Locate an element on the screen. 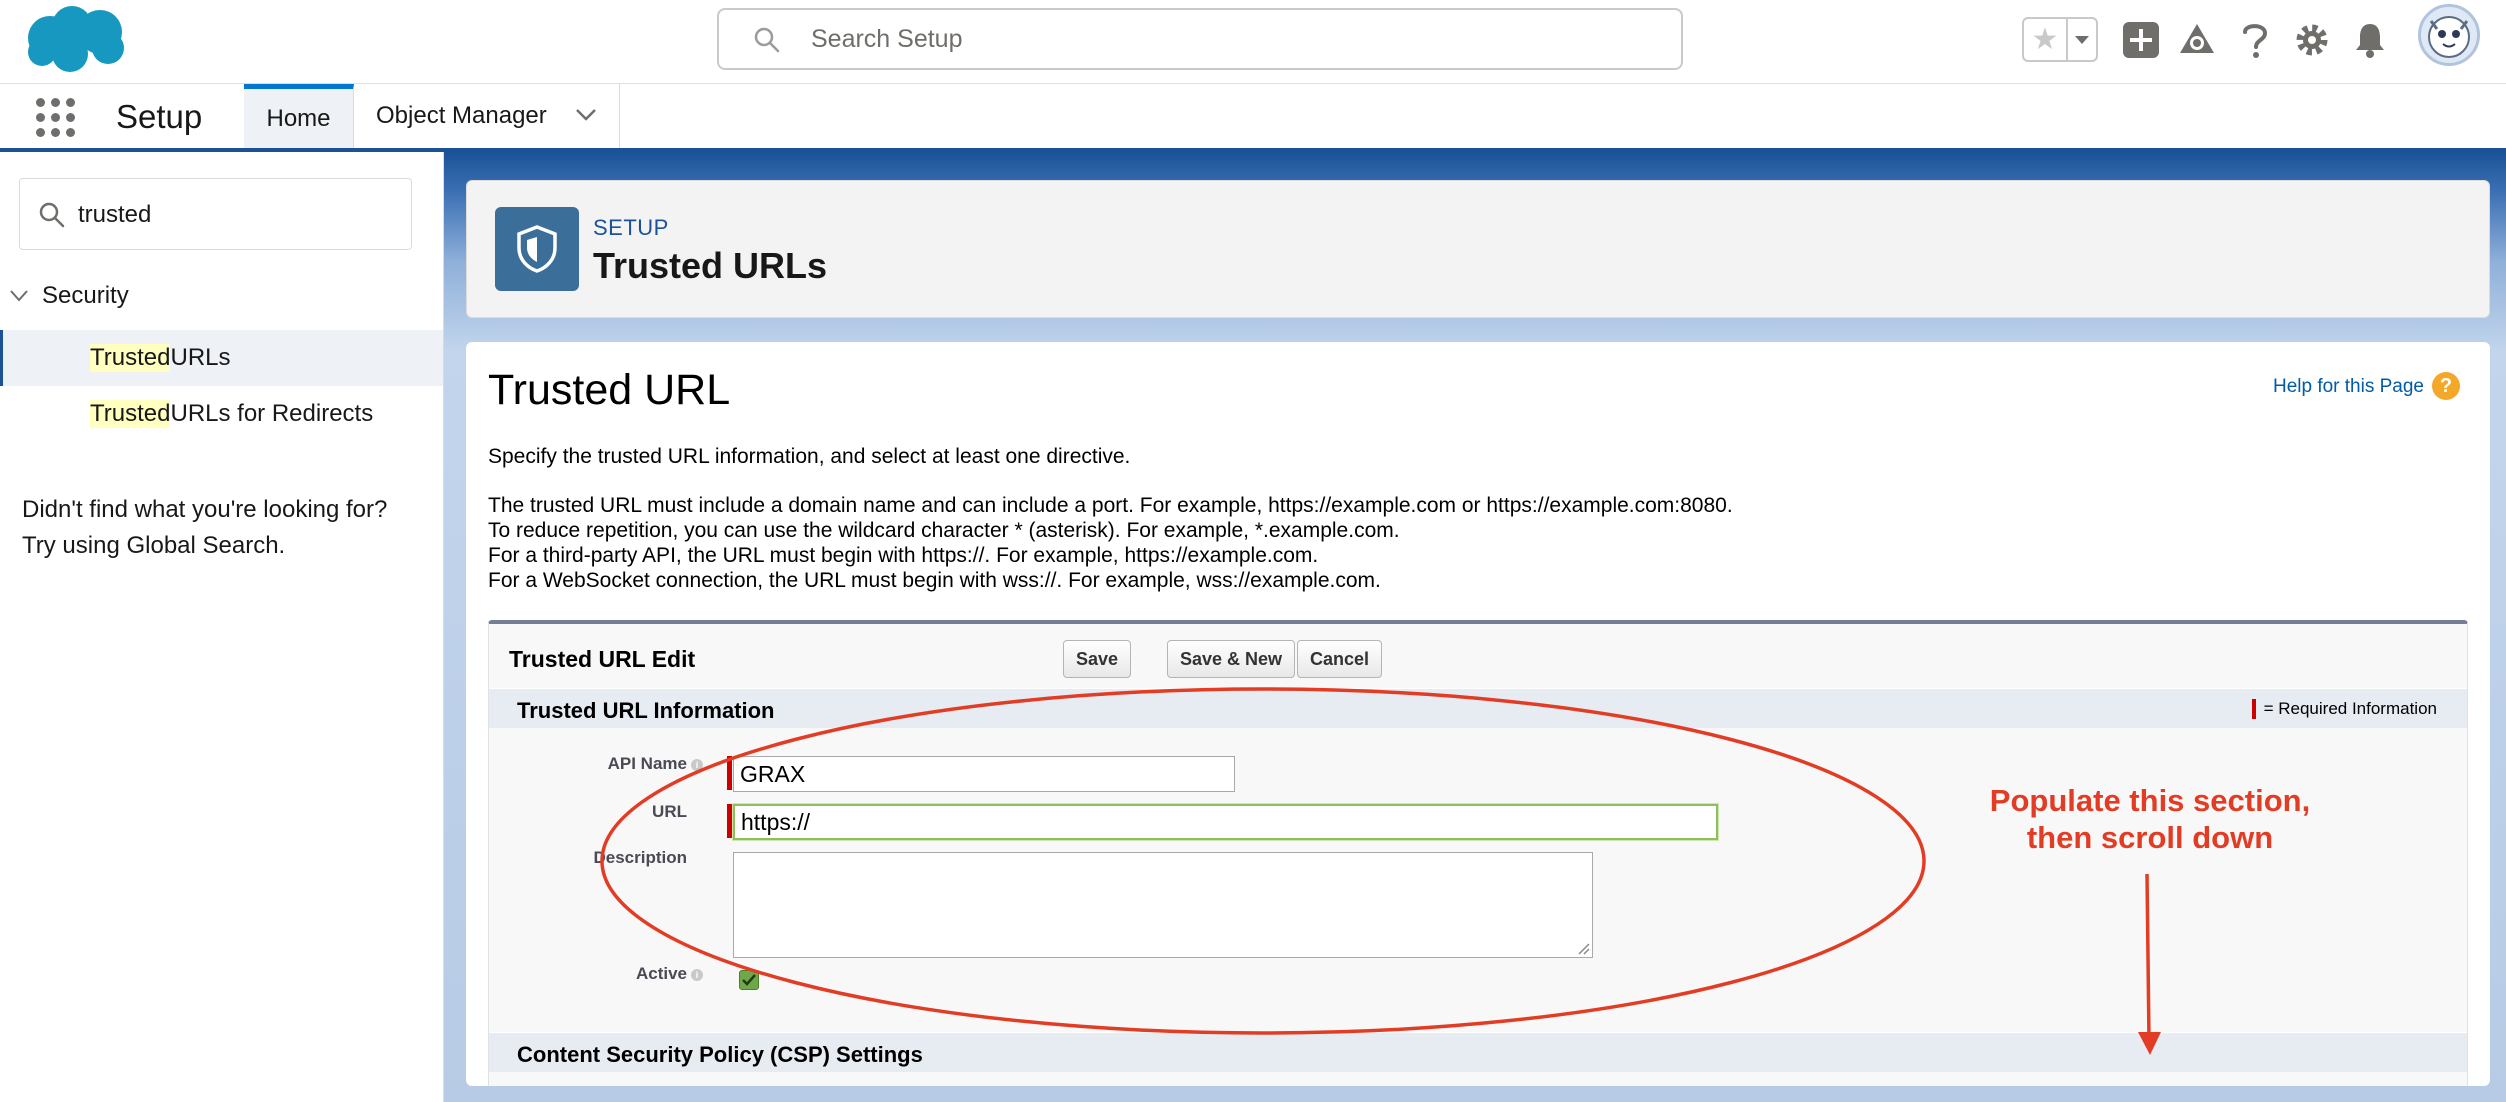 The width and height of the screenshot is (2506, 1102). trailhead-icon is located at coordinates (2197, 40).